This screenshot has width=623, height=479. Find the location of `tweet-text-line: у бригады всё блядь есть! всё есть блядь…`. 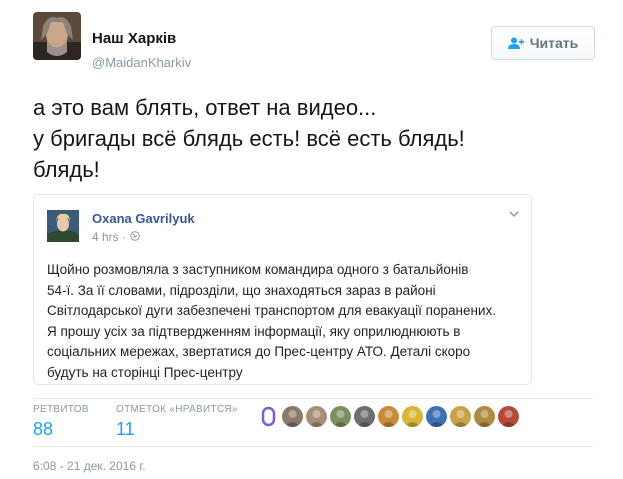

tweet-text-line: у бригады всё блядь есть! всё есть блядь… is located at coordinates (249, 138).